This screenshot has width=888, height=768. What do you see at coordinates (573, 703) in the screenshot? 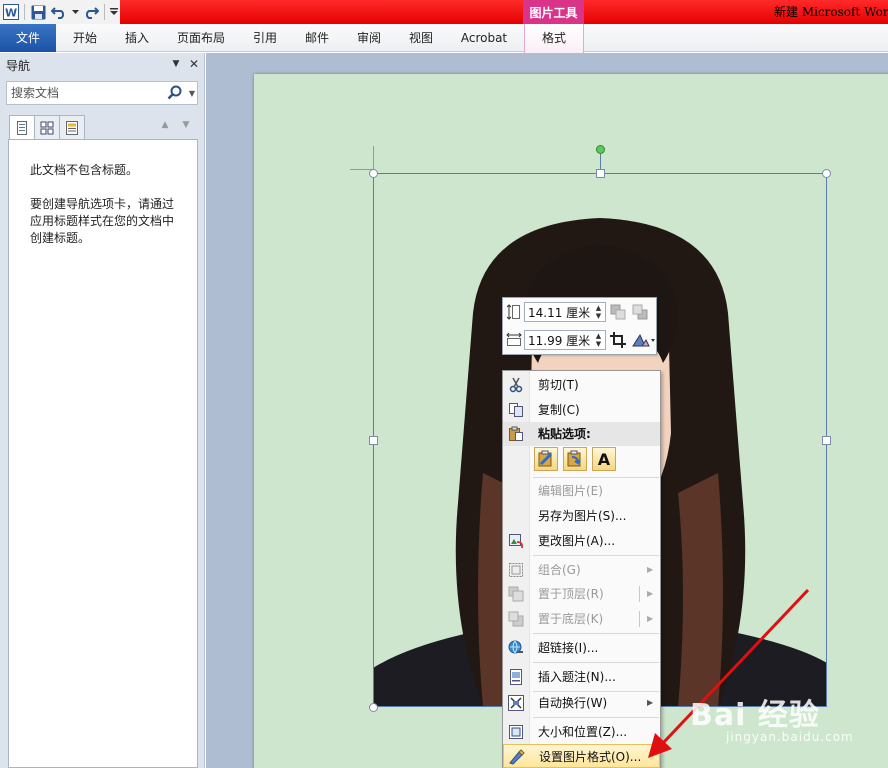
I see `menu-item-label: 自动换行(W)` at bounding box center [573, 703].